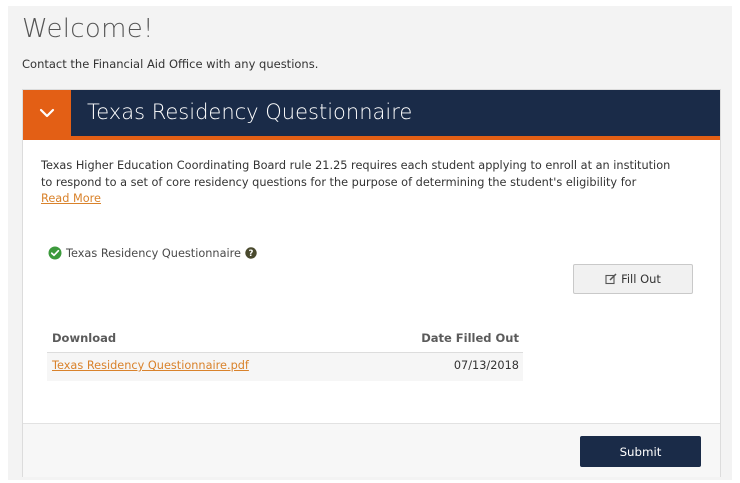 The width and height of the screenshot is (740, 483). What do you see at coordinates (640, 451) in the screenshot?
I see `submit-button: Submit` at bounding box center [640, 451].